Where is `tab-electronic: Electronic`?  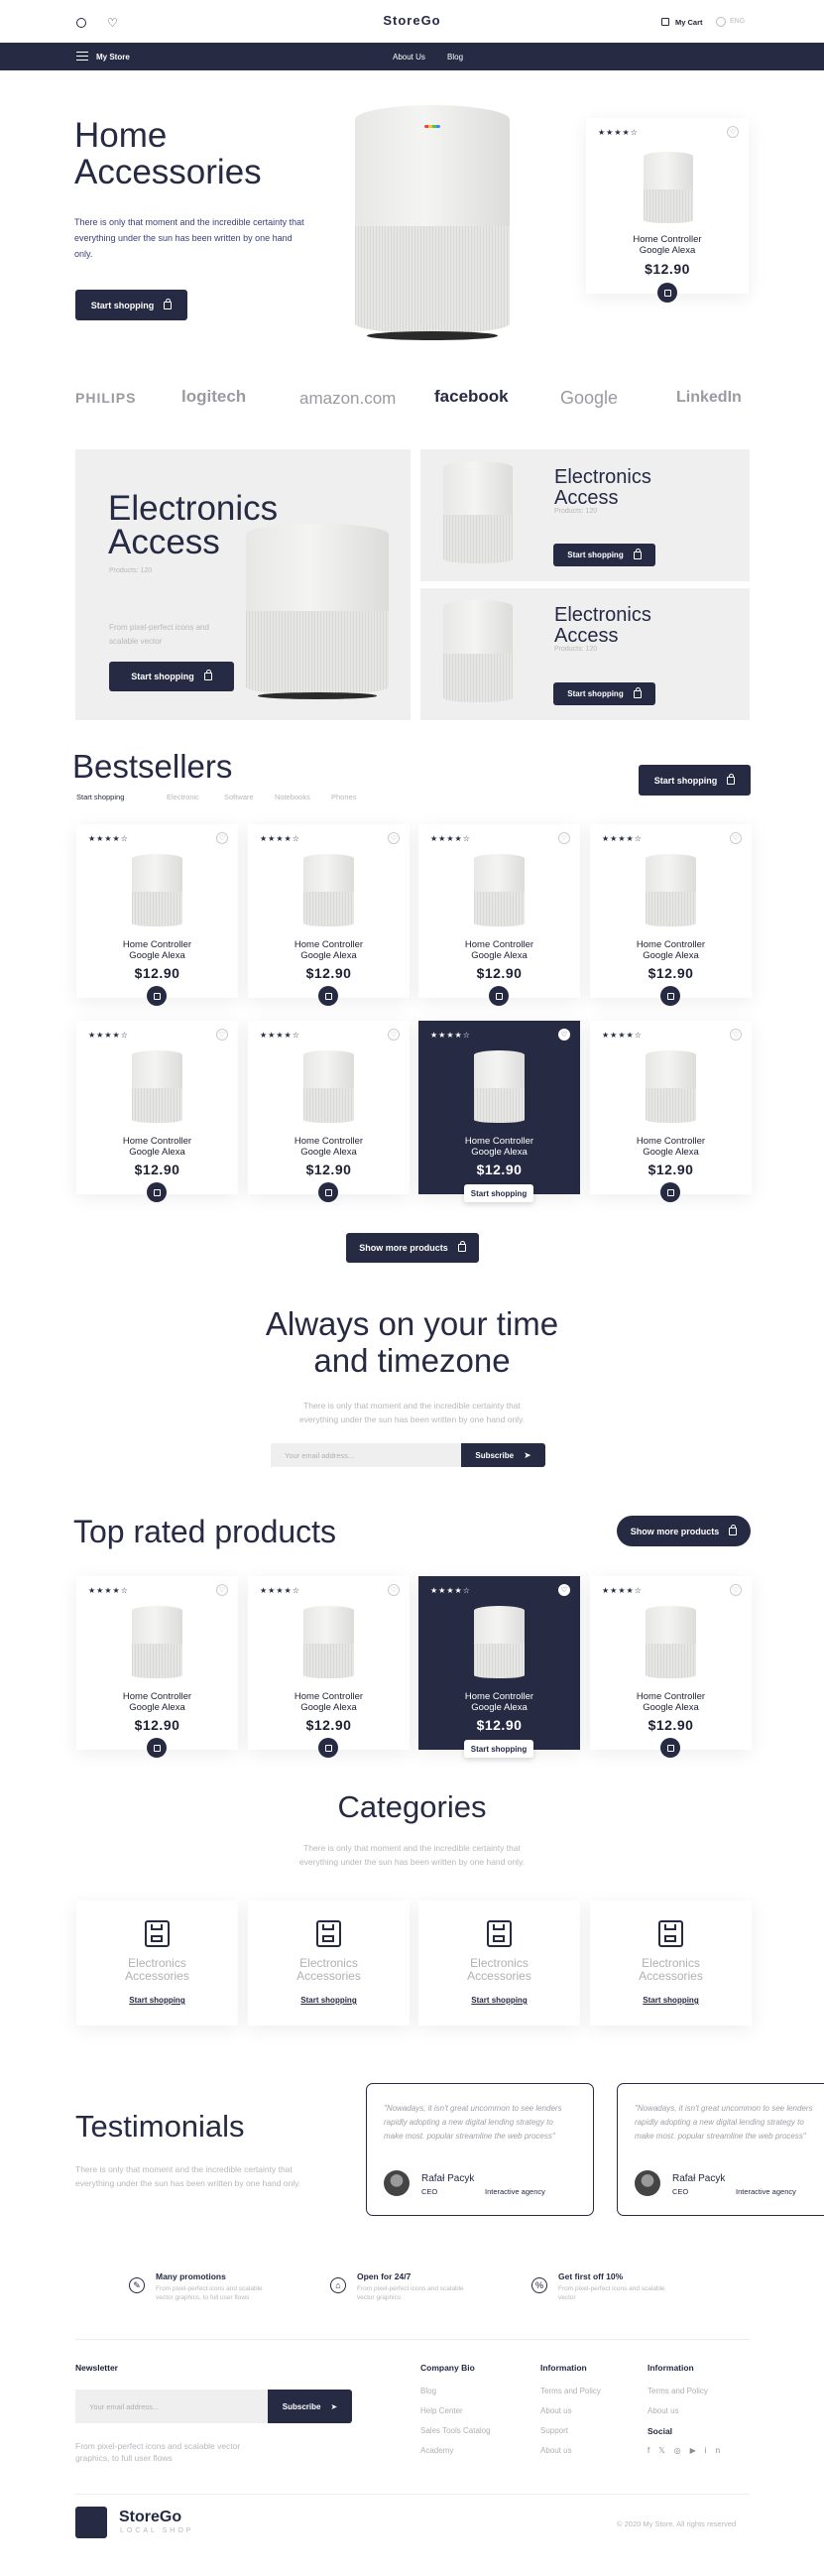
tab-electronic: Electronic is located at coordinates (183, 797).